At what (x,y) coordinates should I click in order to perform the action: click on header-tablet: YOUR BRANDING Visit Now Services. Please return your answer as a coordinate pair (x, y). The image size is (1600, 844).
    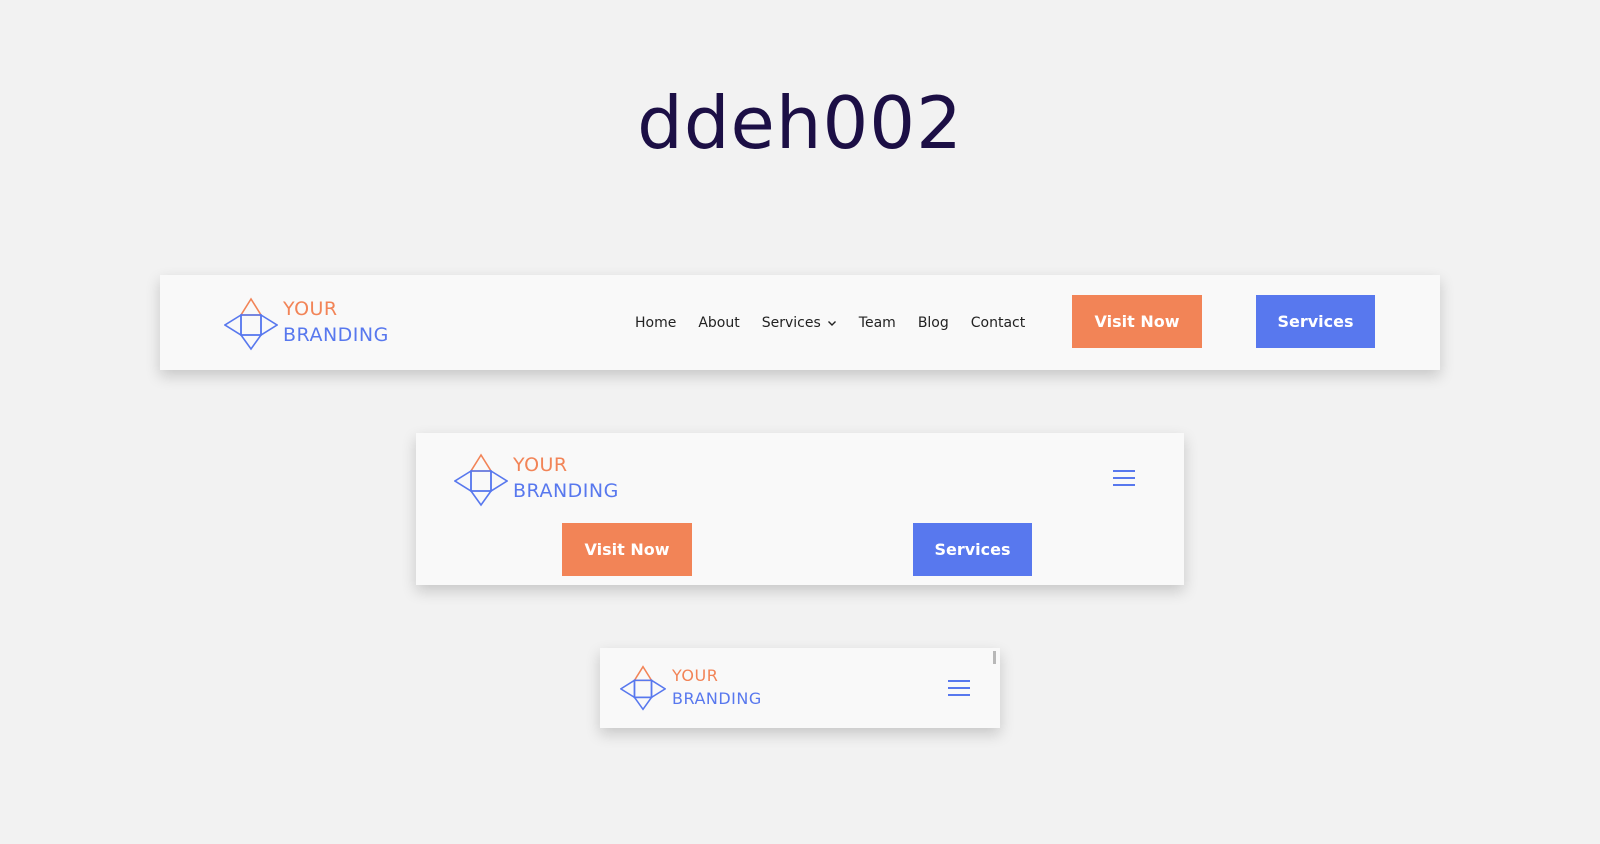
    Looking at the image, I should click on (800, 509).